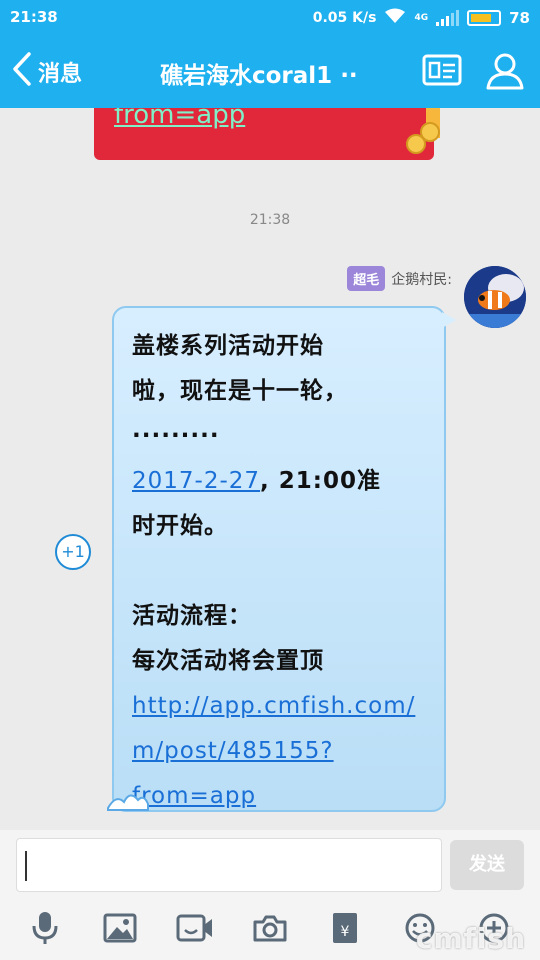 The height and width of the screenshot is (960, 540). Describe the element at coordinates (240, 391) in the screenshot. I see `message-line: 啦，现在是十一轮，` at that location.